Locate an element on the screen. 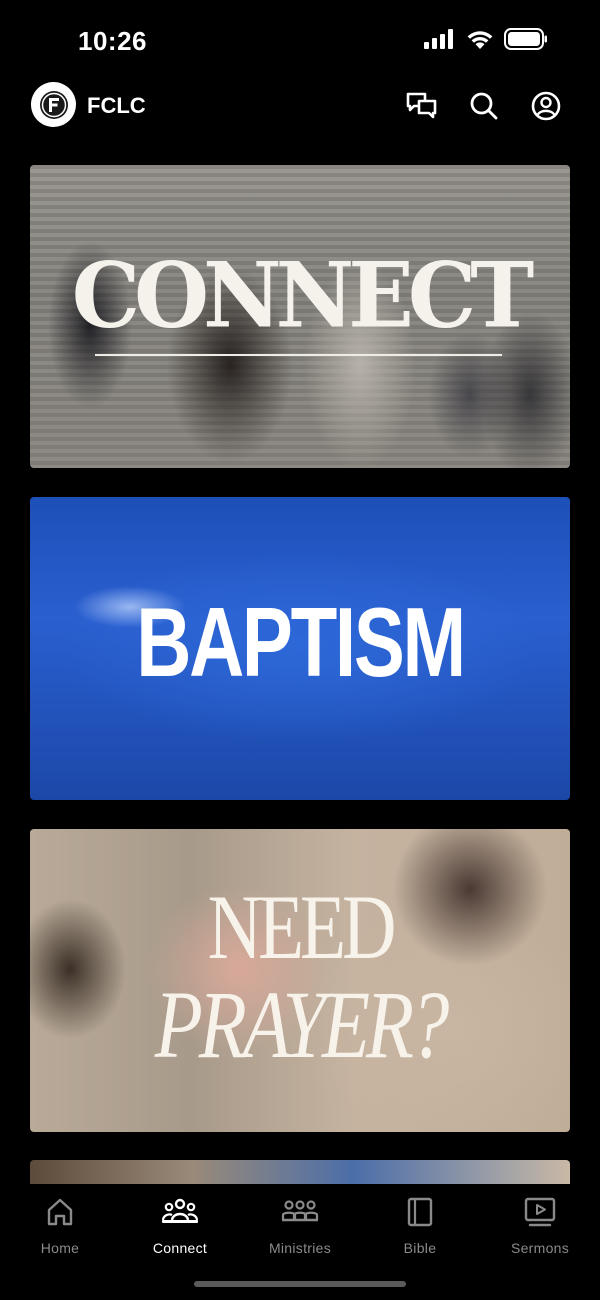 This screenshot has width=600, height=1300. account-icon is located at coordinates (546, 106).